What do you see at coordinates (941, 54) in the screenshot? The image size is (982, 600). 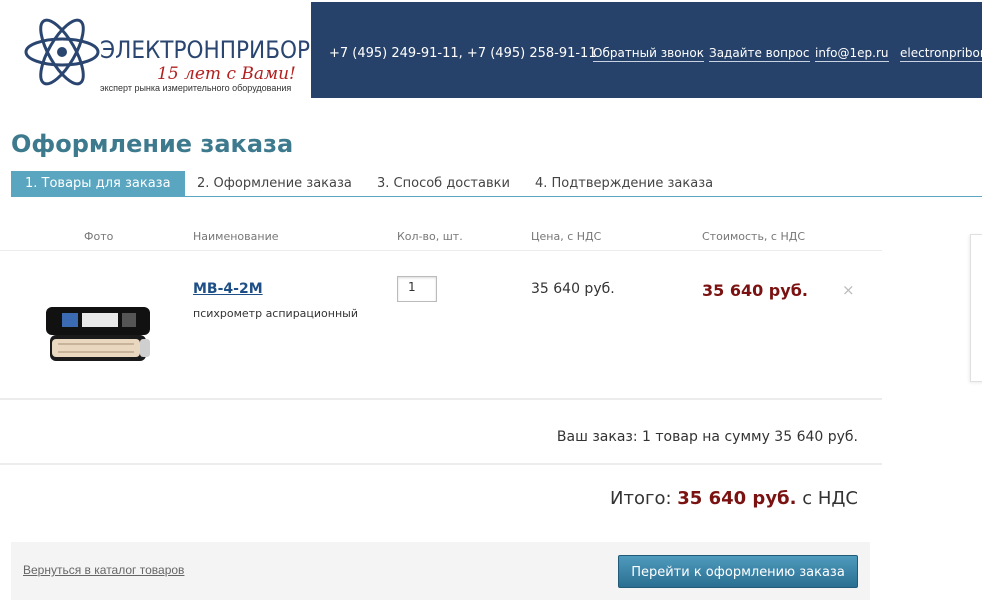 I see `company-link: electronpribor` at bounding box center [941, 54].